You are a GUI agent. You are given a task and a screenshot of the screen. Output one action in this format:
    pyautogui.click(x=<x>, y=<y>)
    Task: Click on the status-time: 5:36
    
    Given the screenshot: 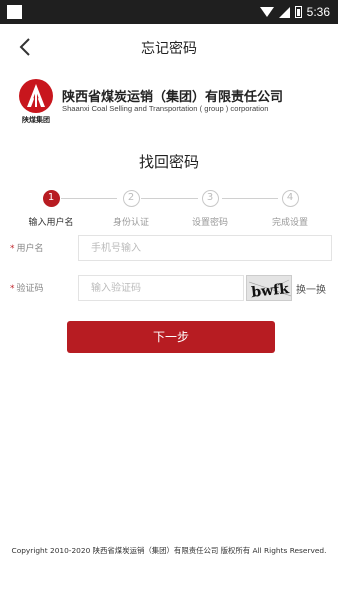 What is the action you would take?
    pyautogui.click(x=318, y=12)
    